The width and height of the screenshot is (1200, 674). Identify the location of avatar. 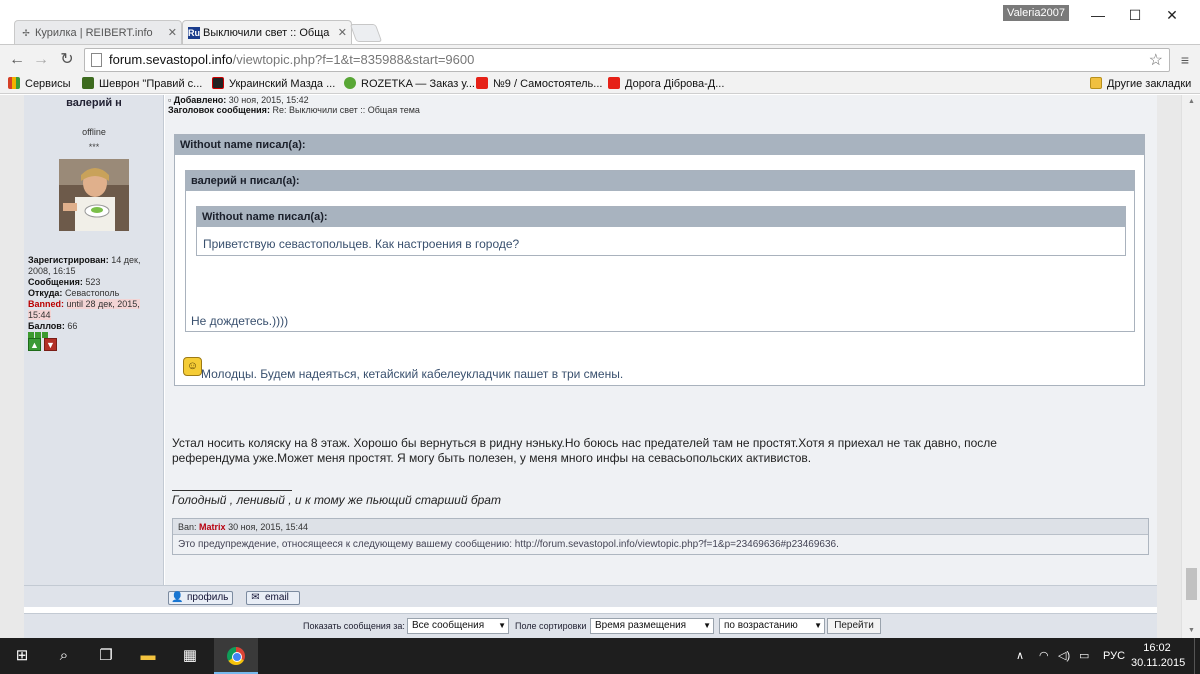
(94, 195).